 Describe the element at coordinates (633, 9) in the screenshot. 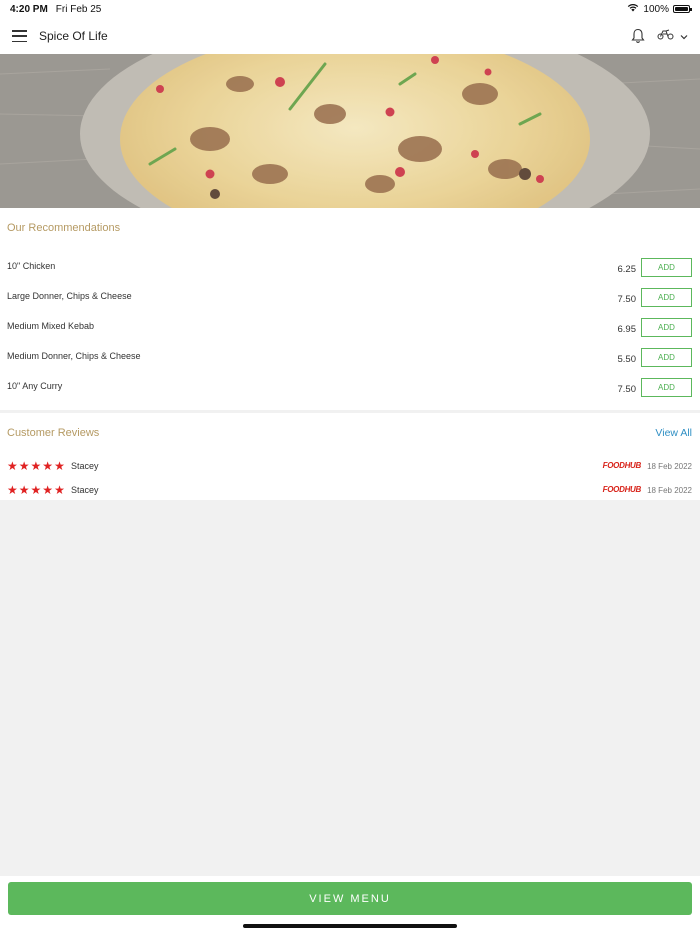

I see `wifi-icon` at that location.